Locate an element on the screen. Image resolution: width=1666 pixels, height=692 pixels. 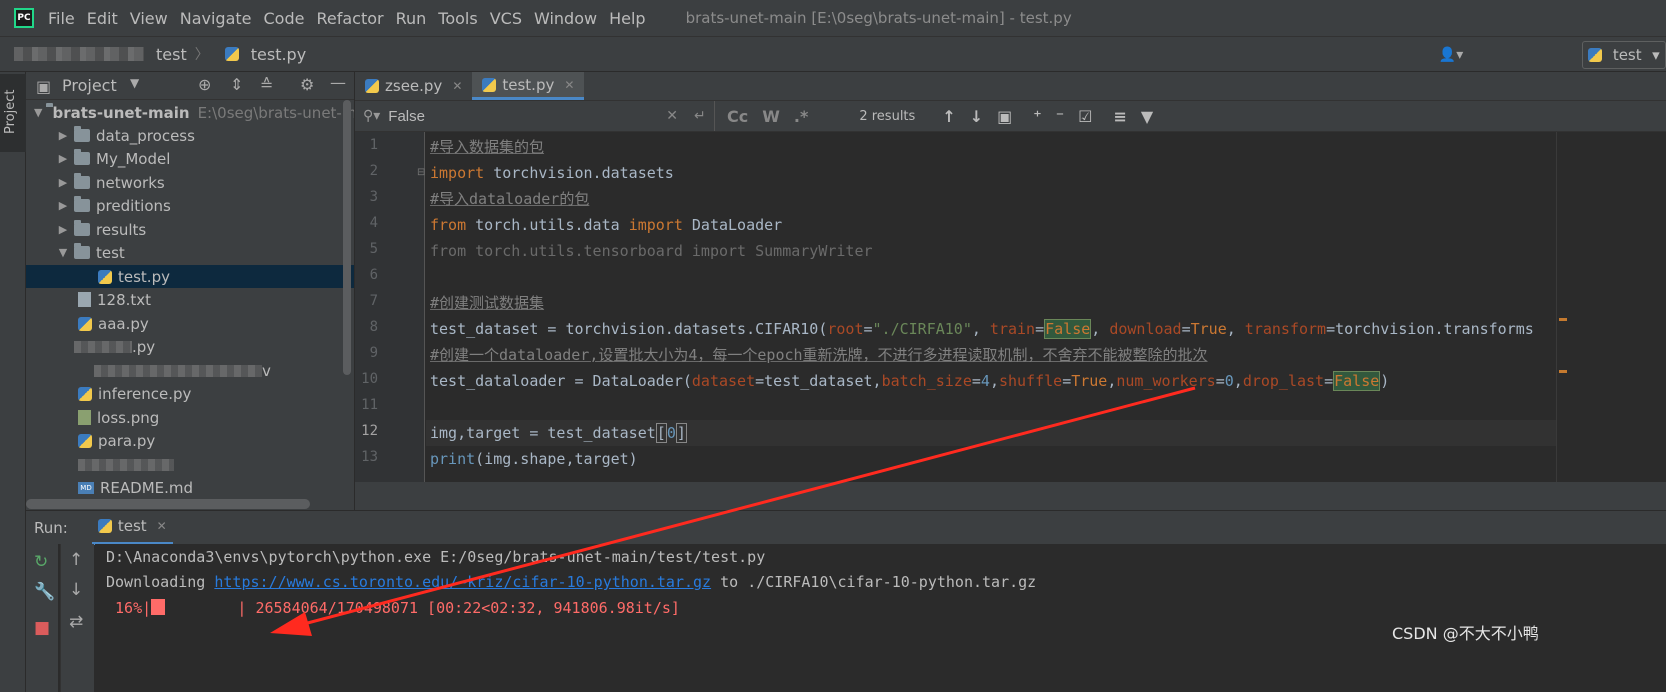
code-number: 4 is located at coordinates (985, 381).